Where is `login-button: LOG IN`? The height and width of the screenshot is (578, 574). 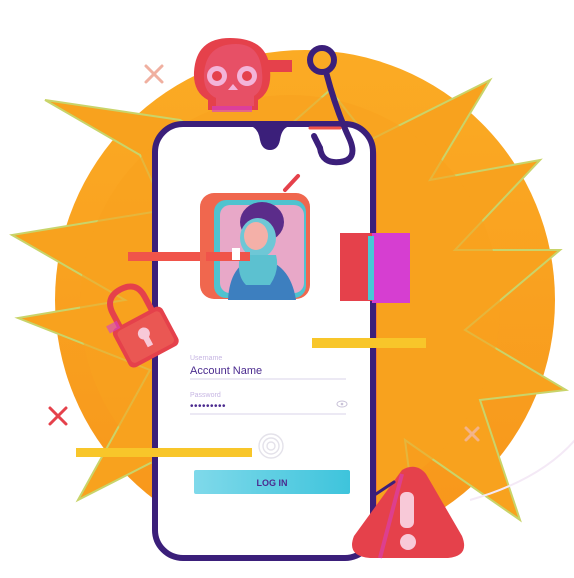
login-button: LOG IN is located at coordinates (272, 482).